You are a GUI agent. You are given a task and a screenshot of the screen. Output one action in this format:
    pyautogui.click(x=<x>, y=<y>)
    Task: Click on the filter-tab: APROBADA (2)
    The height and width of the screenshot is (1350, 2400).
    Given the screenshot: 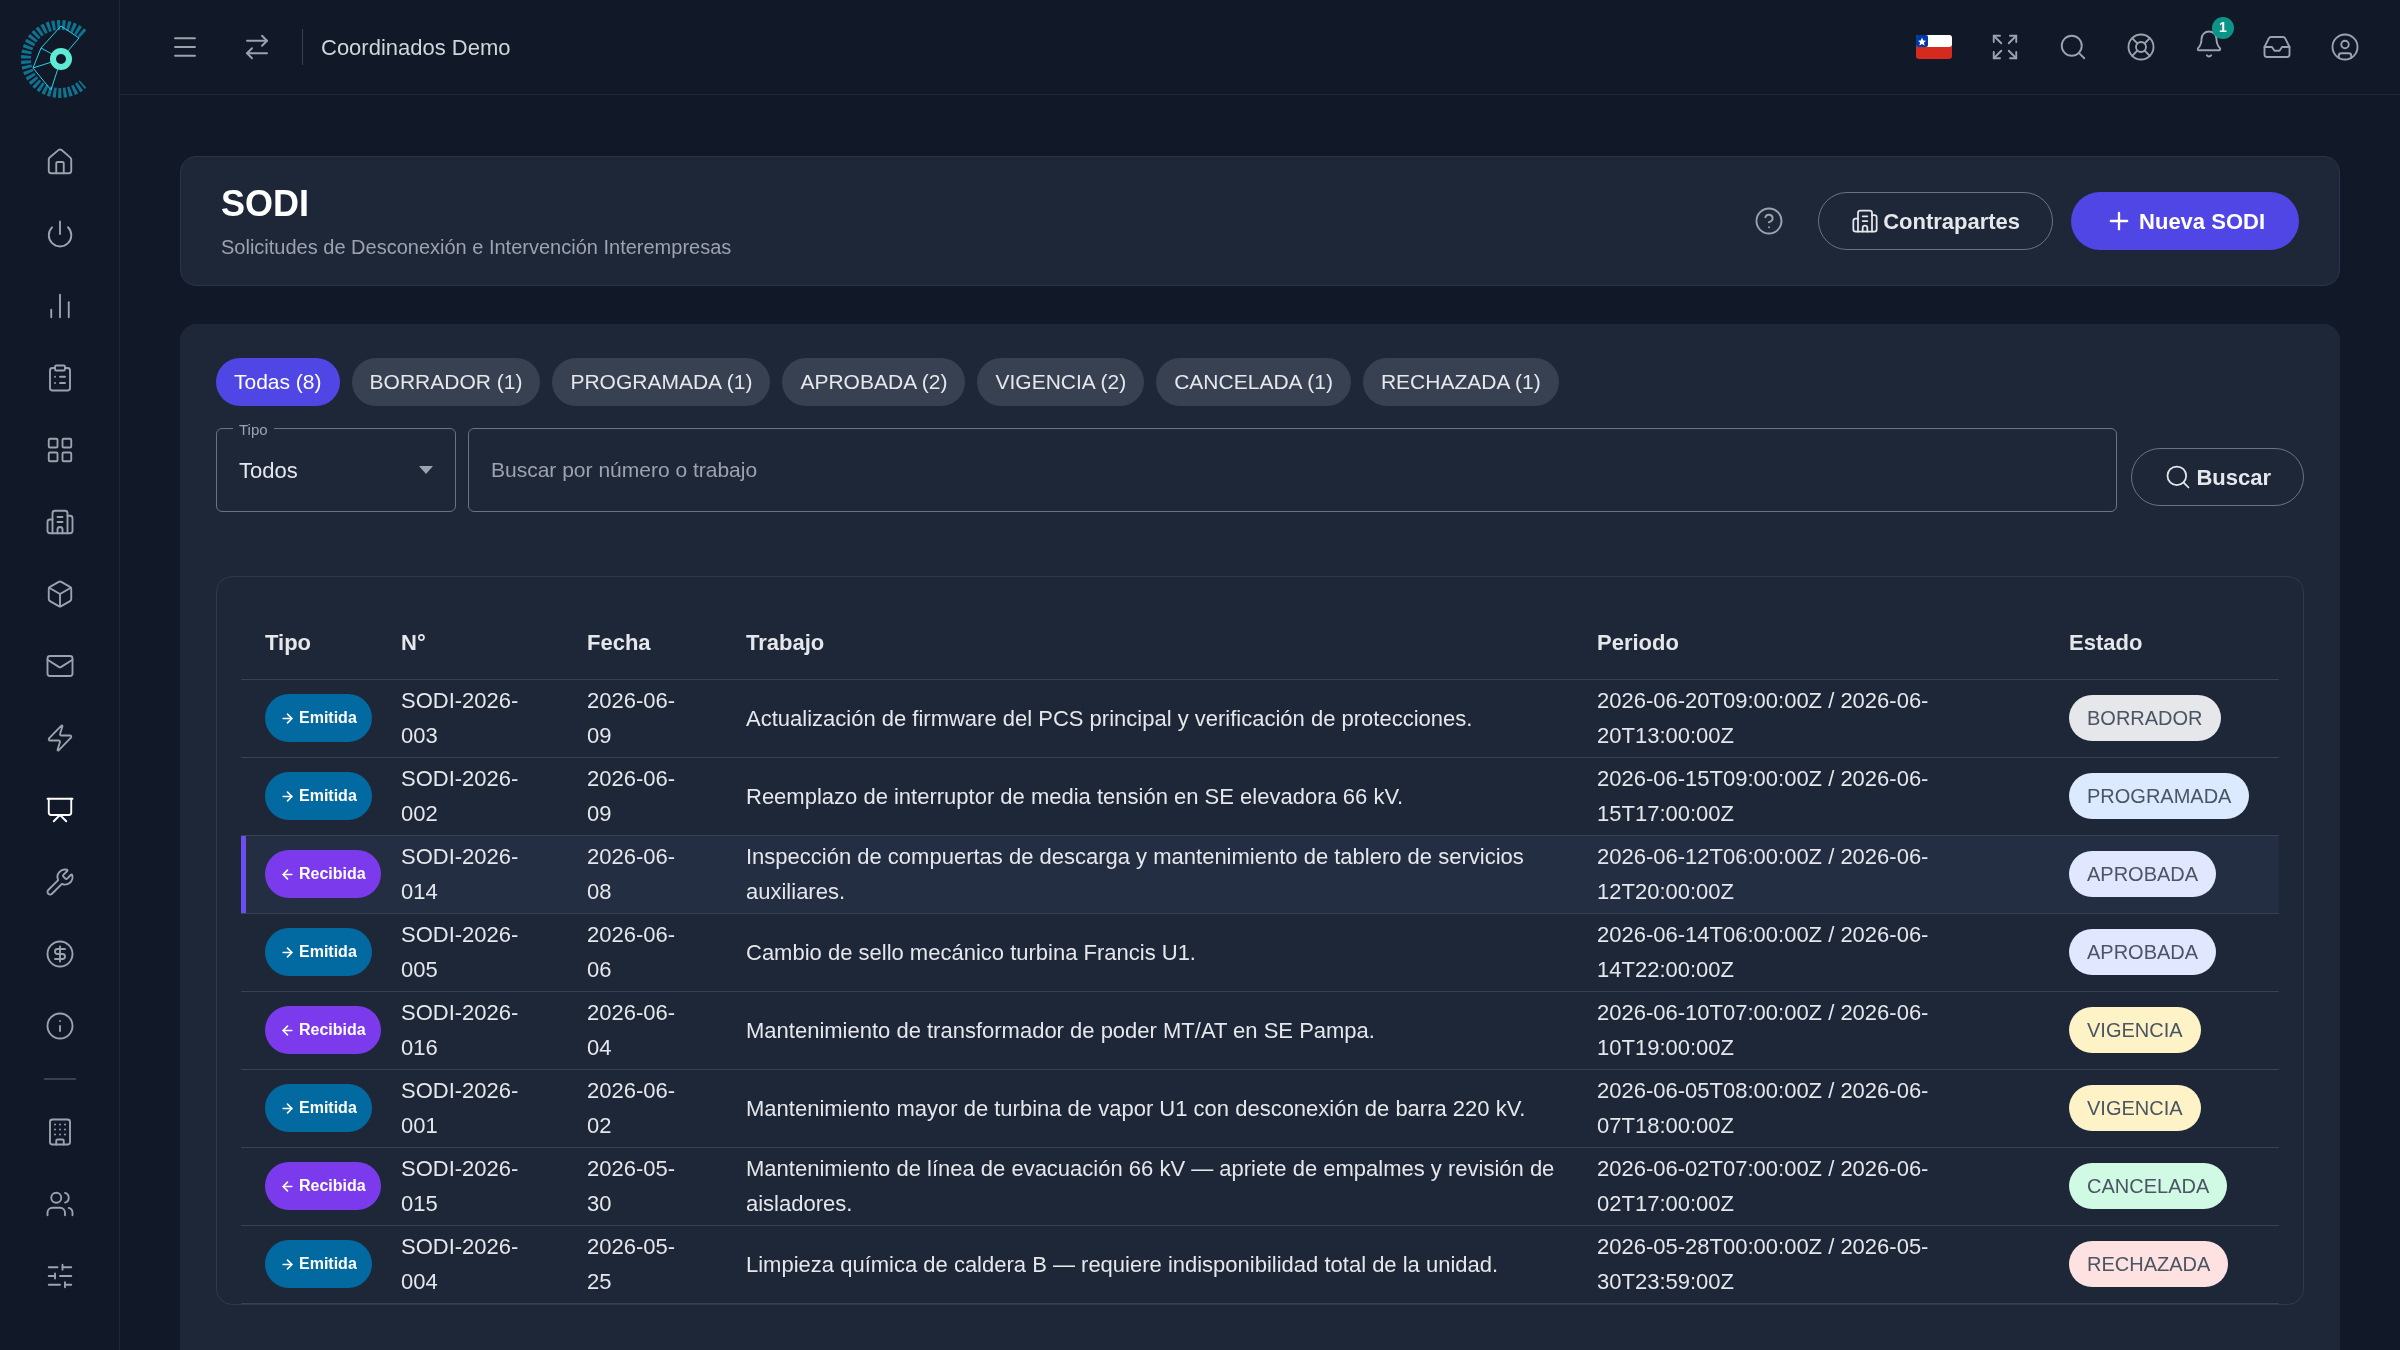 What is the action you would take?
    pyautogui.click(x=874, y=382)
    